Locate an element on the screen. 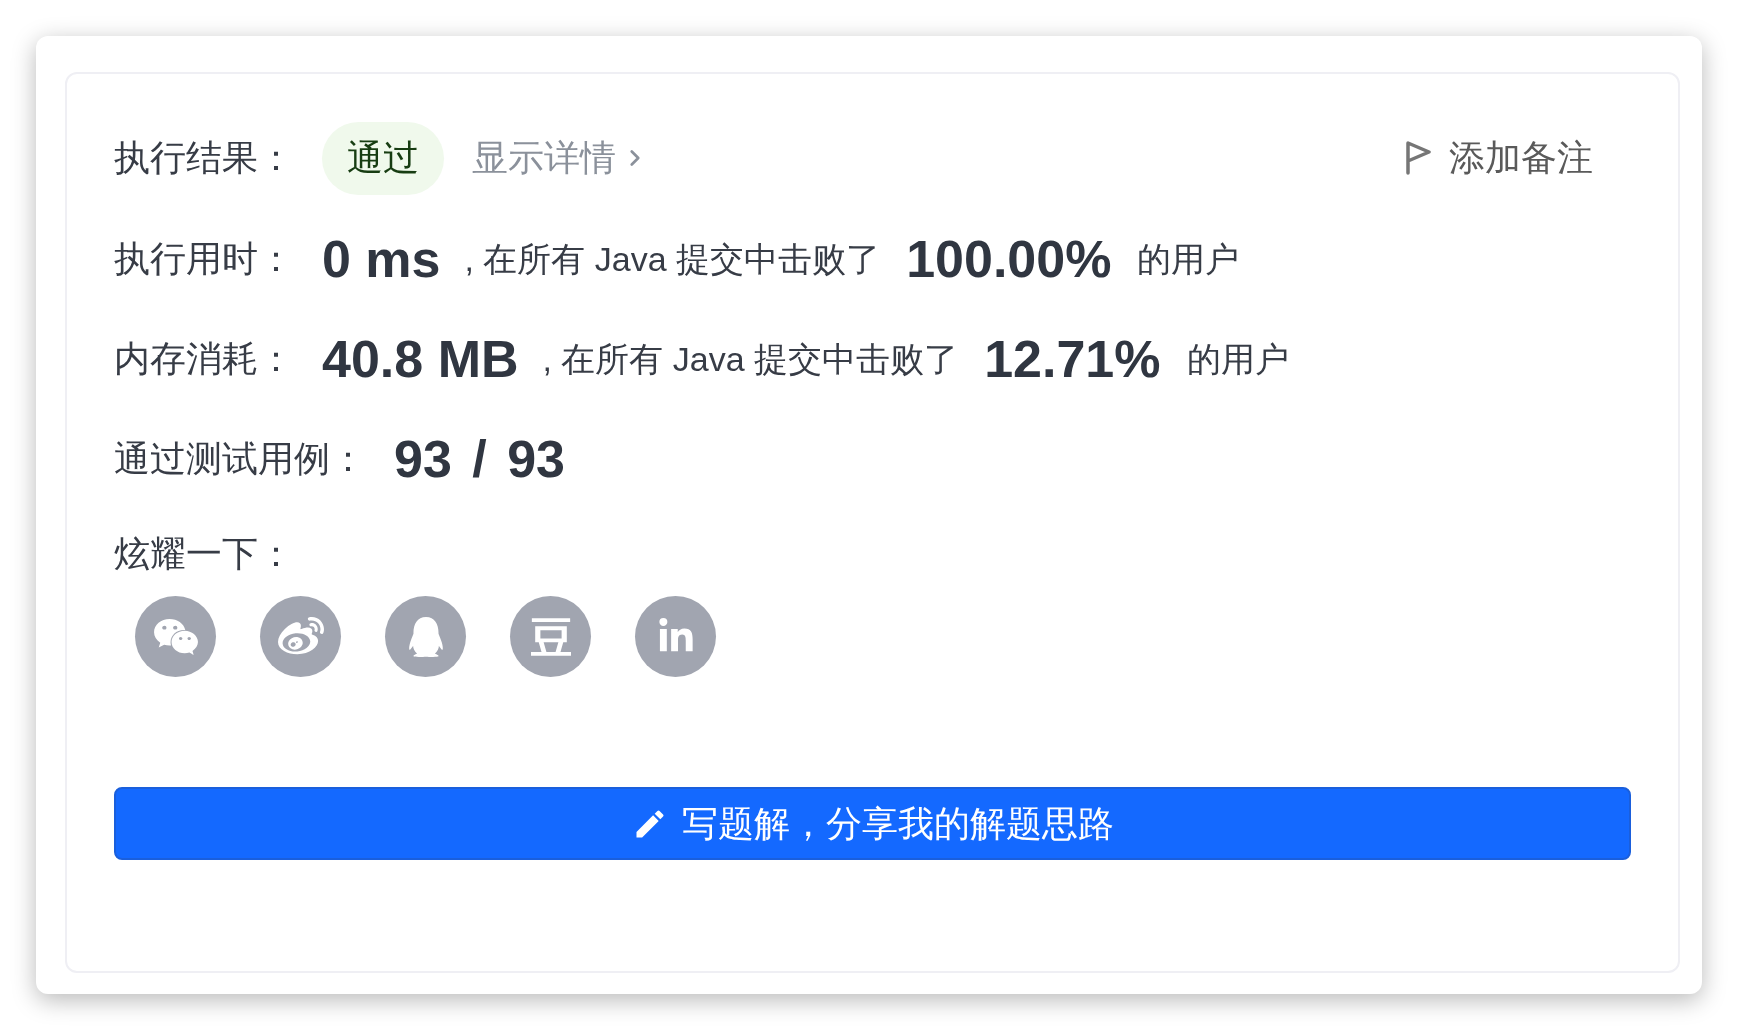 The image size is (1738, 1030). percentile-value: 100.00% is located at coordinates (1009, 259).